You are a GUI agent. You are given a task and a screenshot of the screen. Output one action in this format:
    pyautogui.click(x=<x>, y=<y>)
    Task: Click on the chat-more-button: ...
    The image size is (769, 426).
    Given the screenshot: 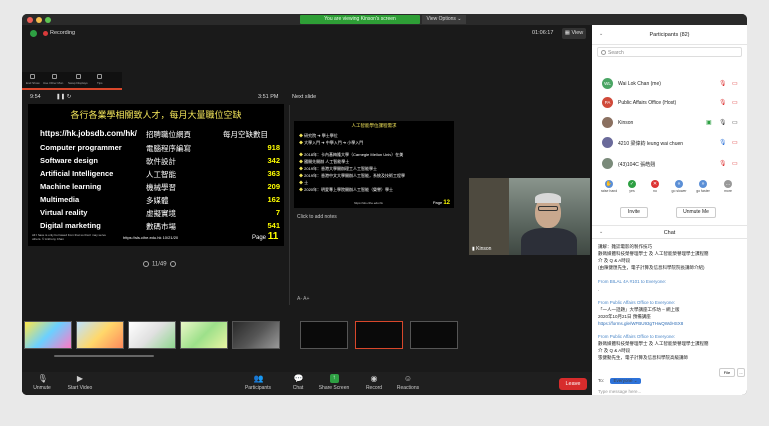 What is the action you would take?
    pyautogui.click(x=741, y=372)
    